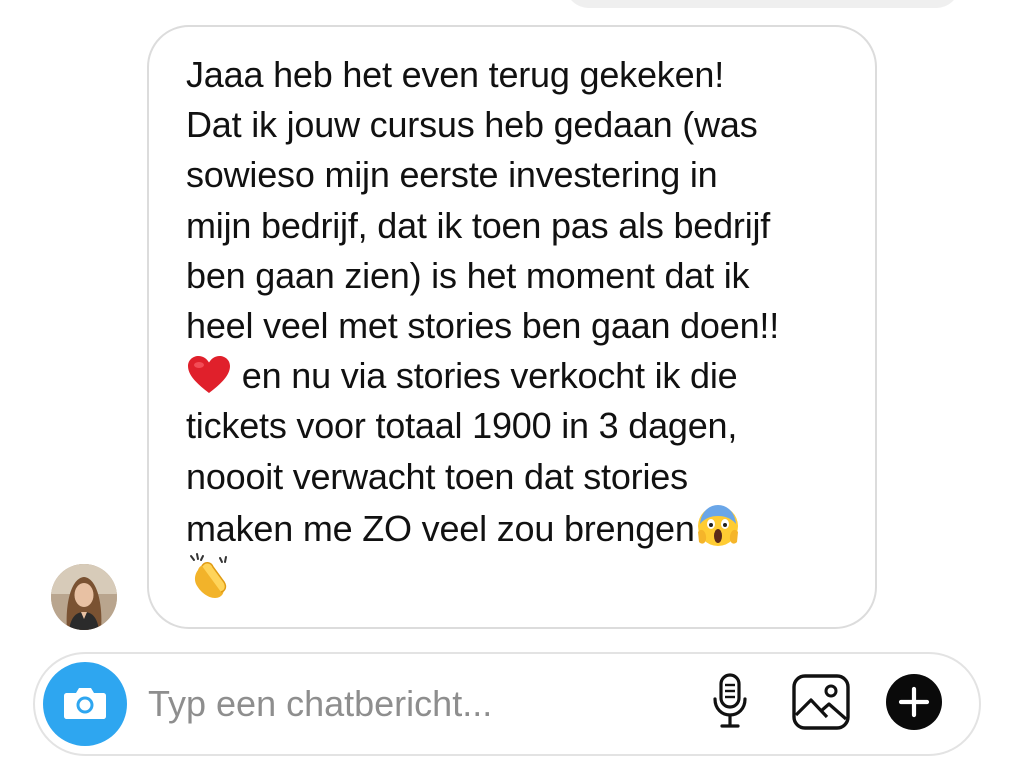 Image resolution: width=1024 pixels, height=779 pixels. I want to click on add-button, so click(914, 704).